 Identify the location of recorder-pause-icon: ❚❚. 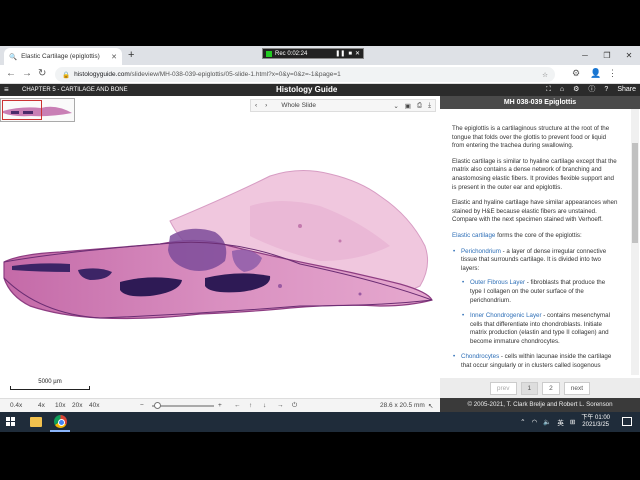
(340, 53).